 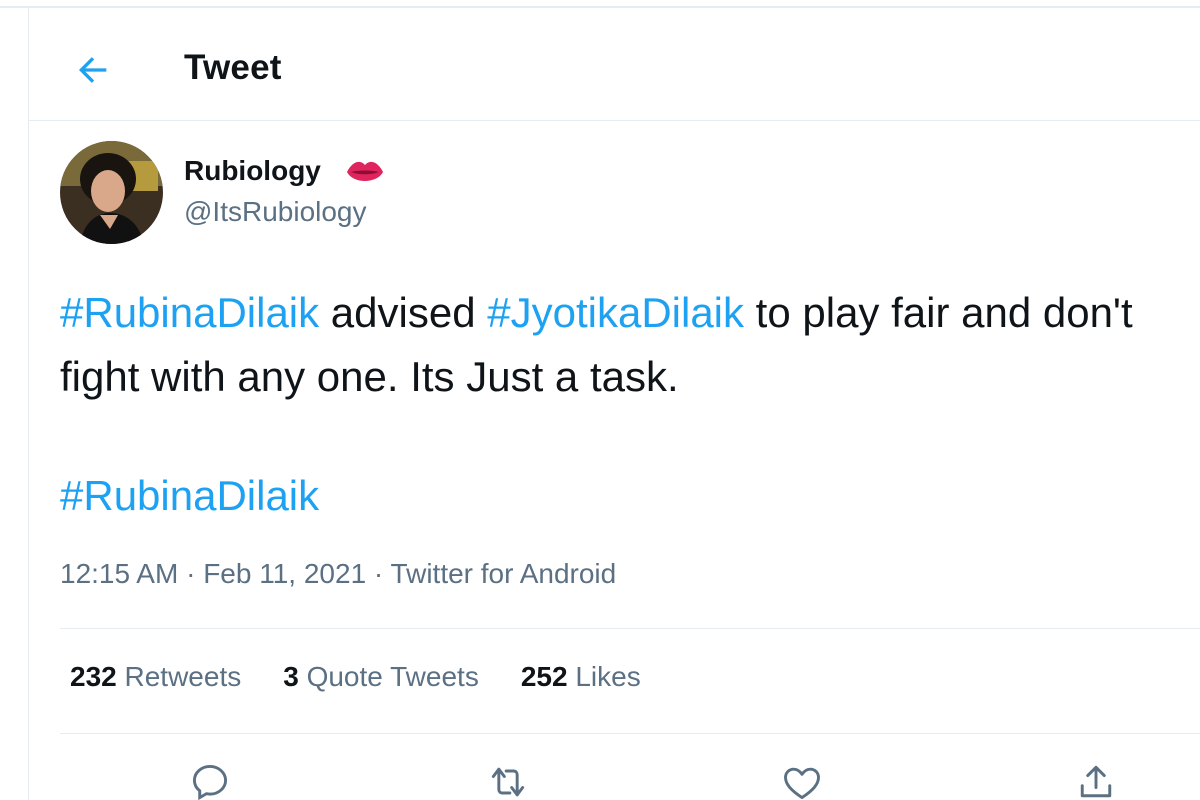 I want to click on left-divider, so click(x=28, y=404).